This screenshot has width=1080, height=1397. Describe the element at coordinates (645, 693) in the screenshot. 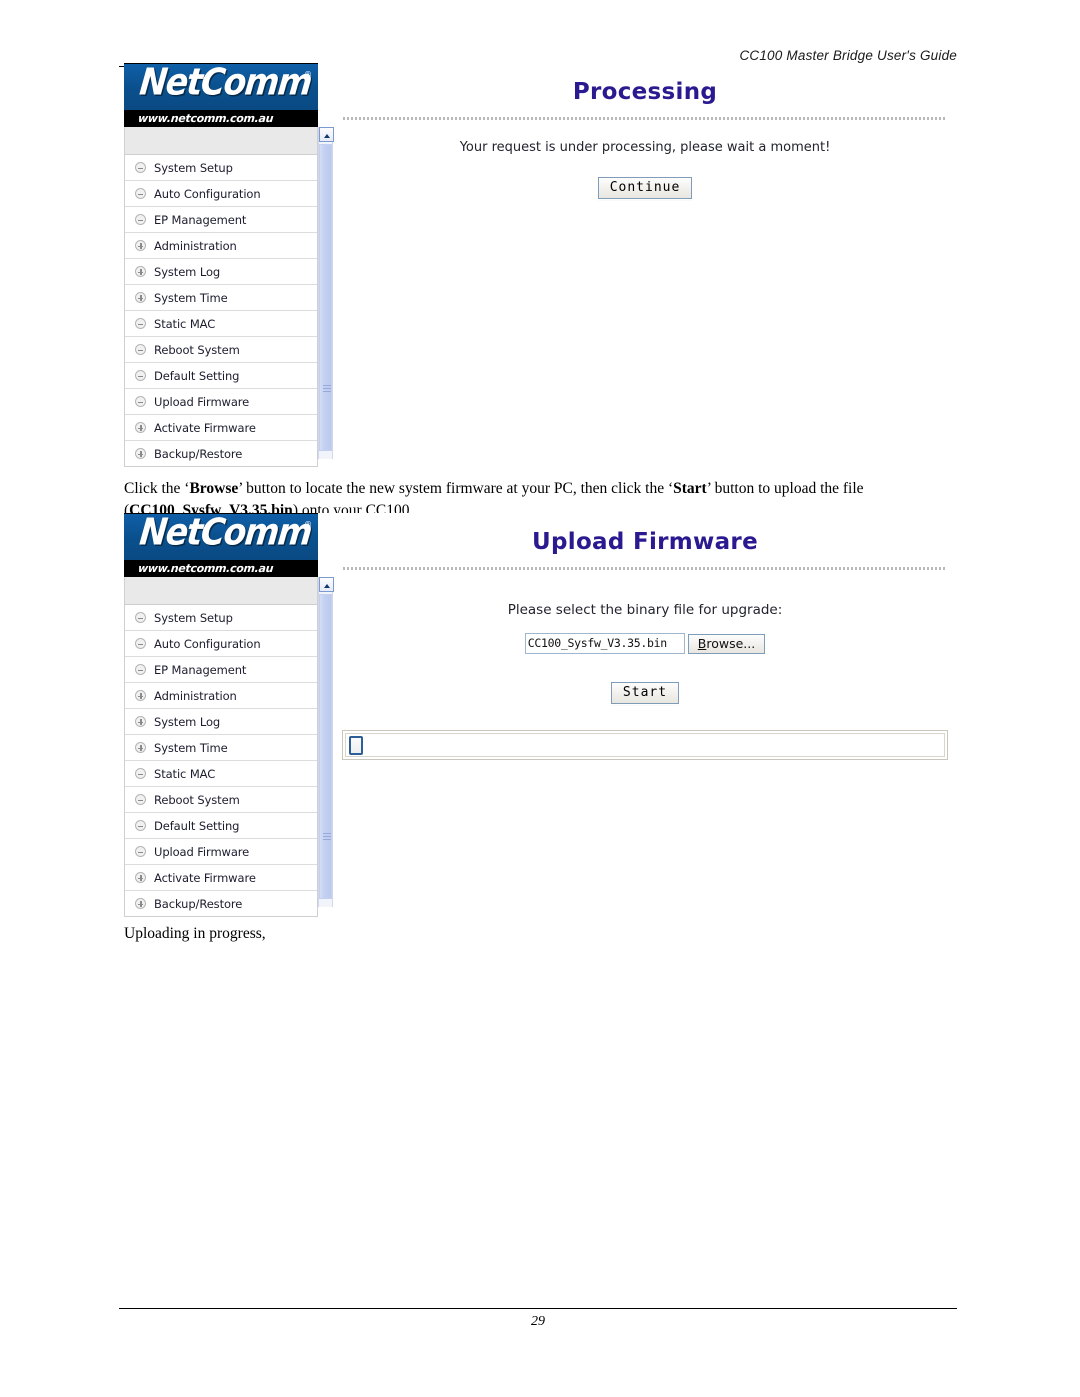

I see `start-button: Start` at that location.